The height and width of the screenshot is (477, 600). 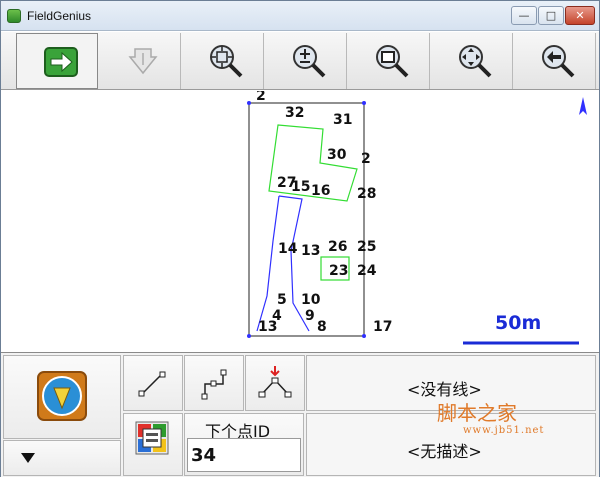 What do you see at coordinates (322, 327) in the screenshot?
I see `point-label: 8` at bounding box center [322, 327].